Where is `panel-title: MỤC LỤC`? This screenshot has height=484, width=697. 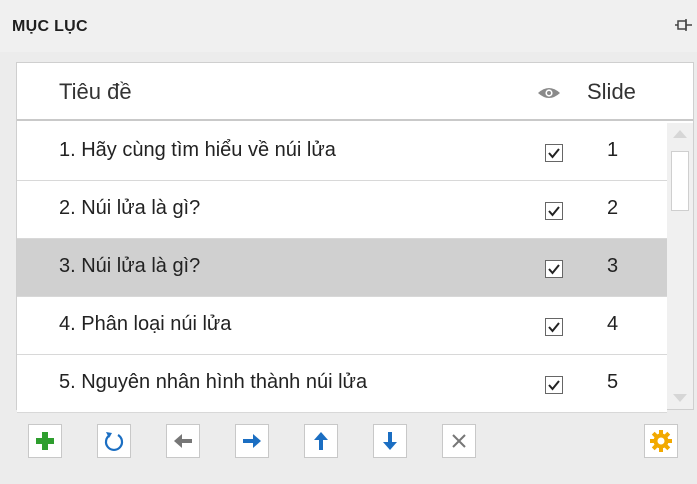 panel-title: MỤC LỤC is located at coordinates (50, 26).